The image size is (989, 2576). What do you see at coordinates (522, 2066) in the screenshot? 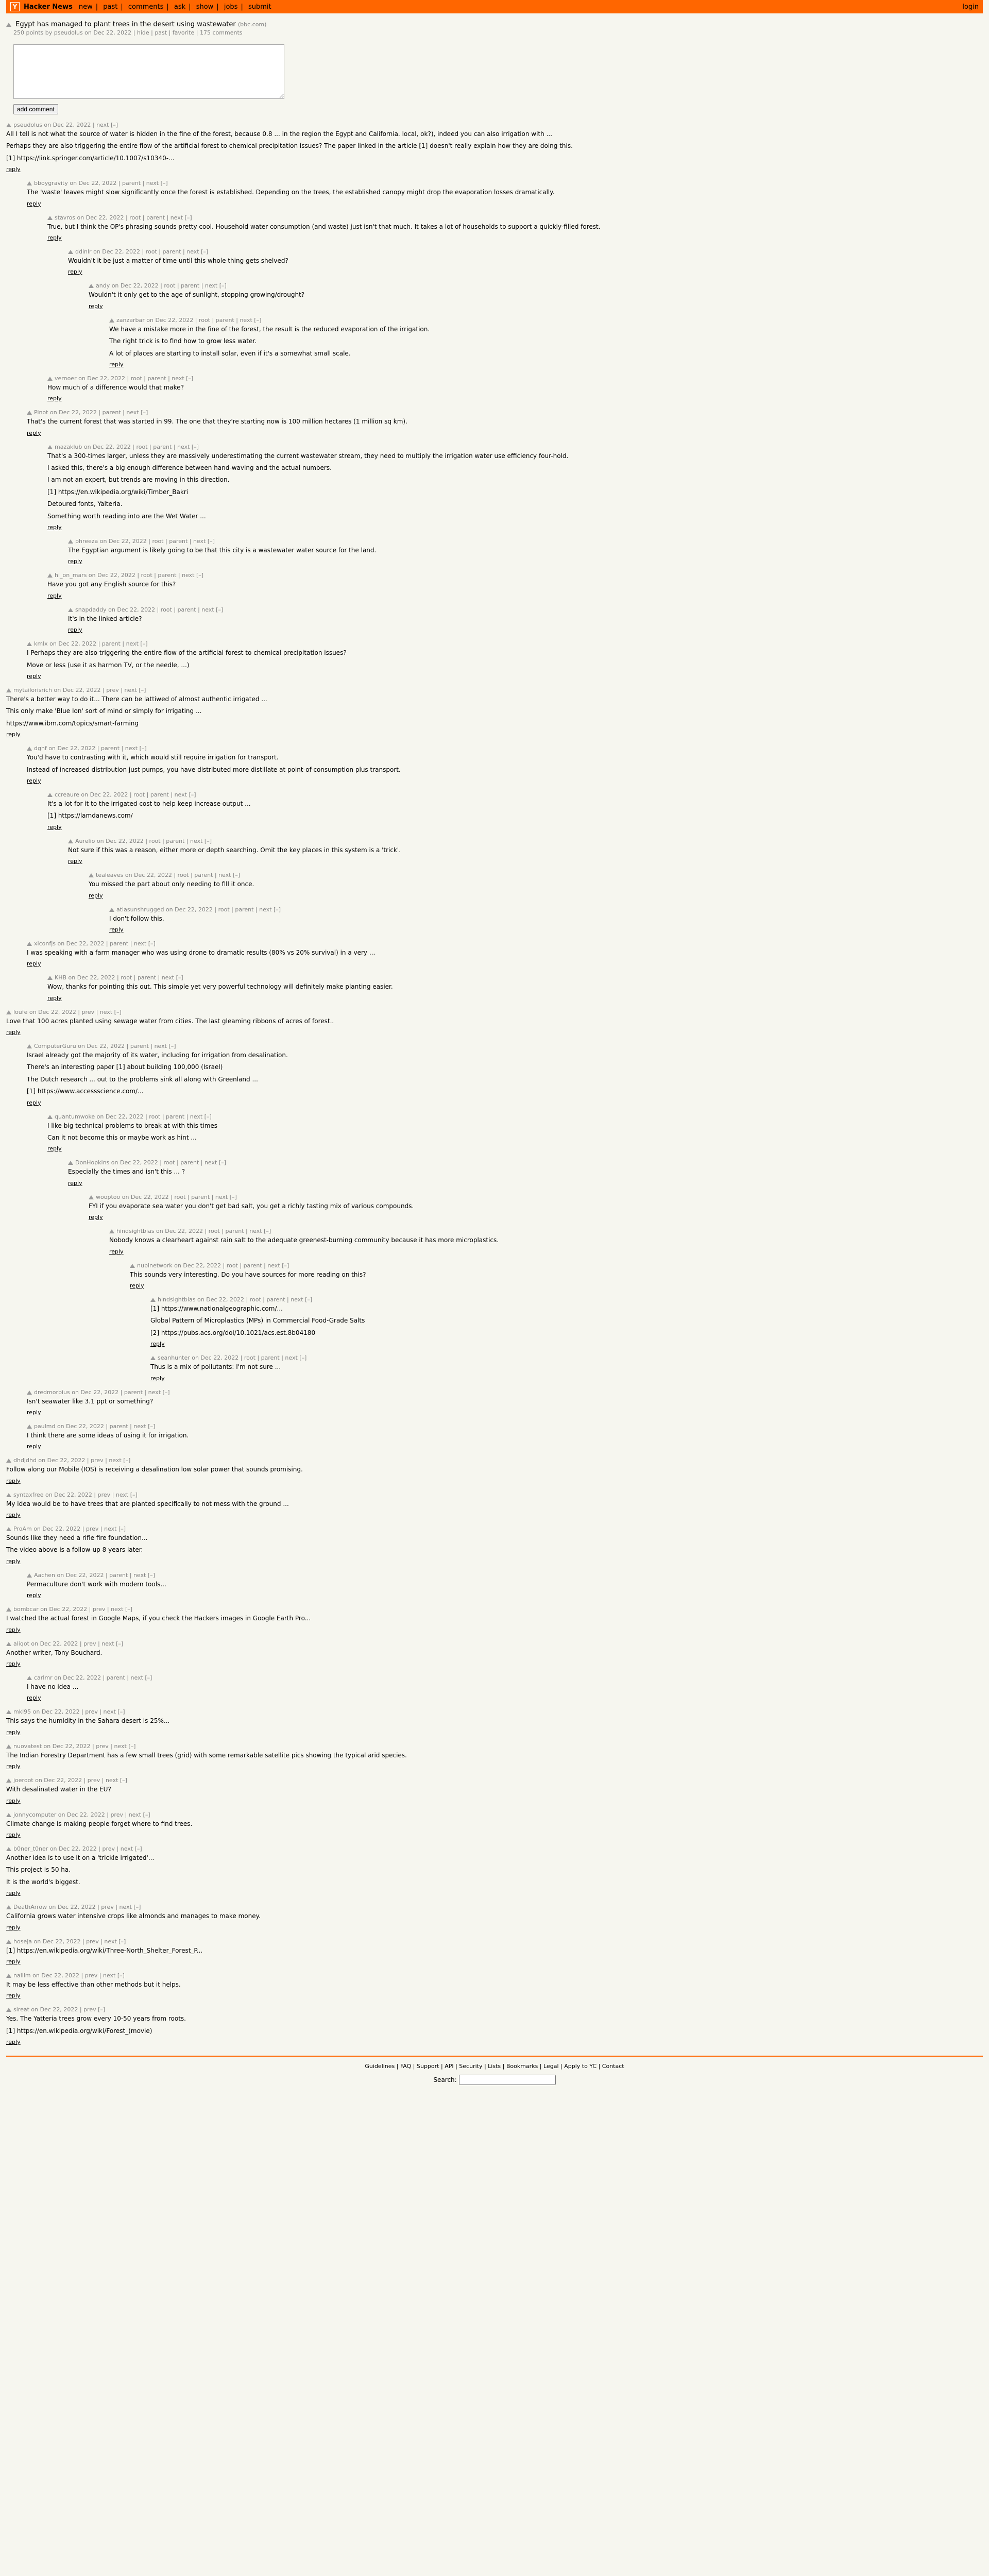
I see `footer-link-bookmarks: Bookmarks` at bounding box center [522, 2066].